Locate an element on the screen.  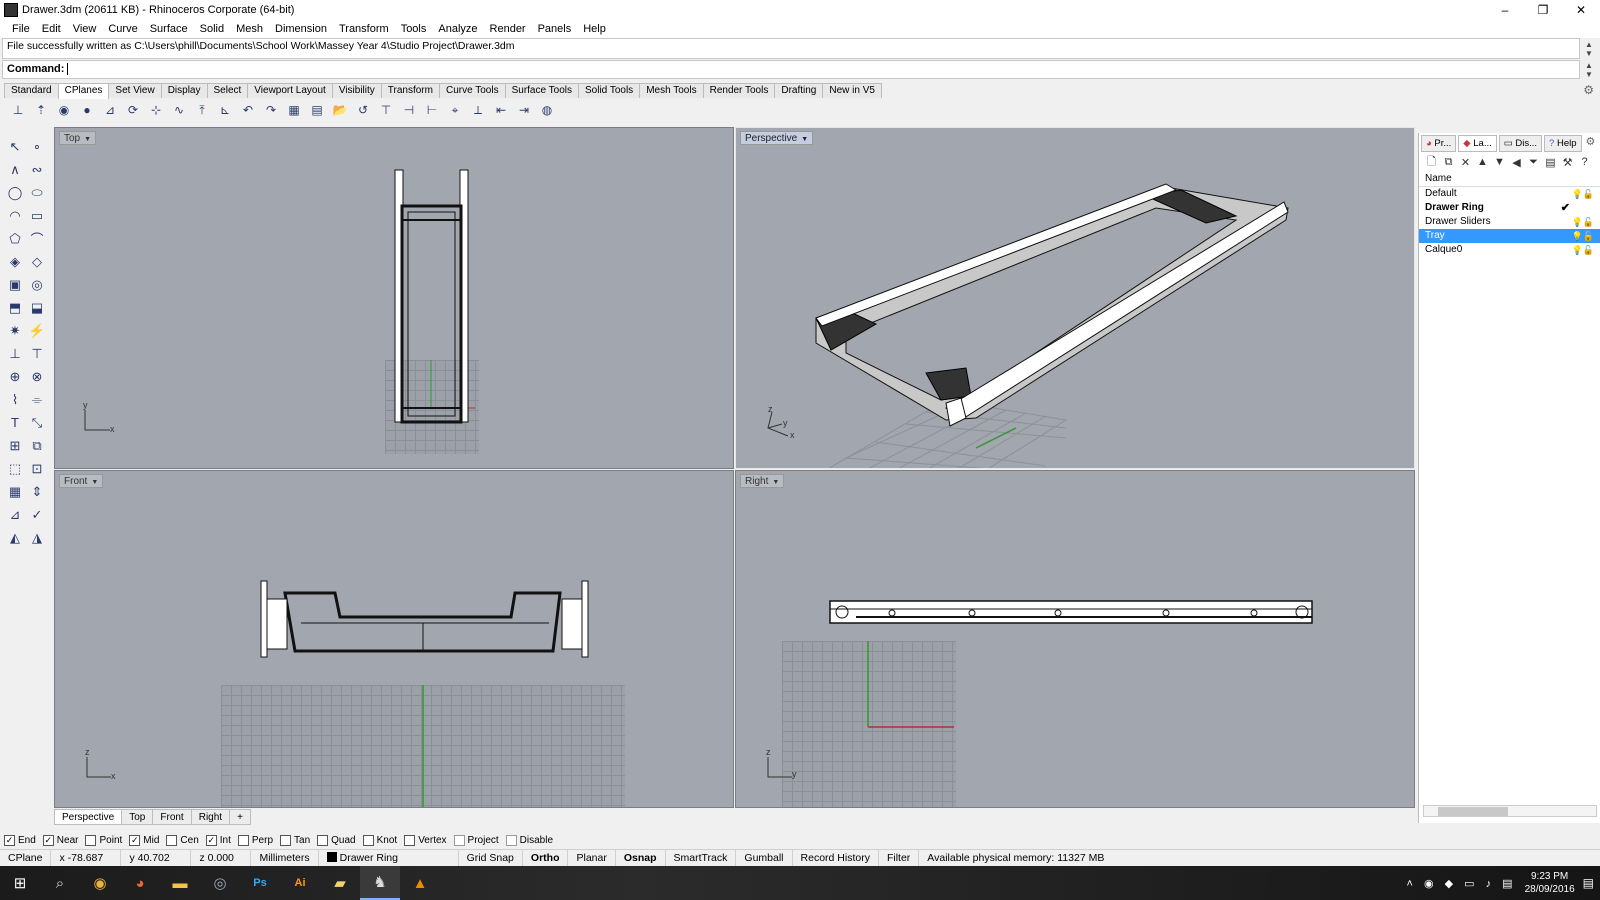
menu-analyze: Analyze is located at coordinates (457, 29).